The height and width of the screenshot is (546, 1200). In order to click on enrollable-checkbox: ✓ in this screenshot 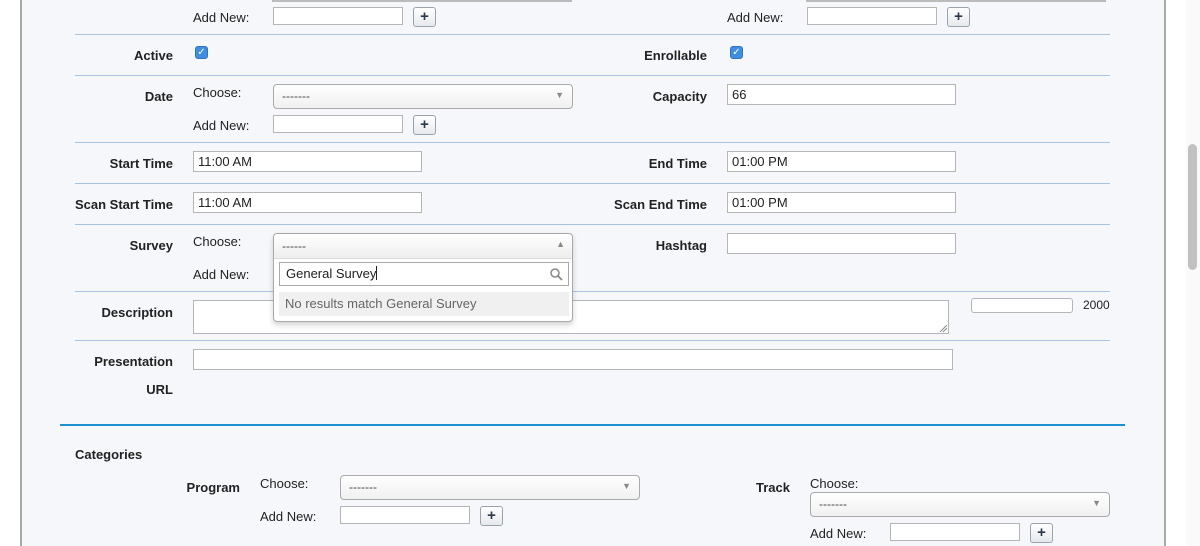, I will do `click(736, 52)`.